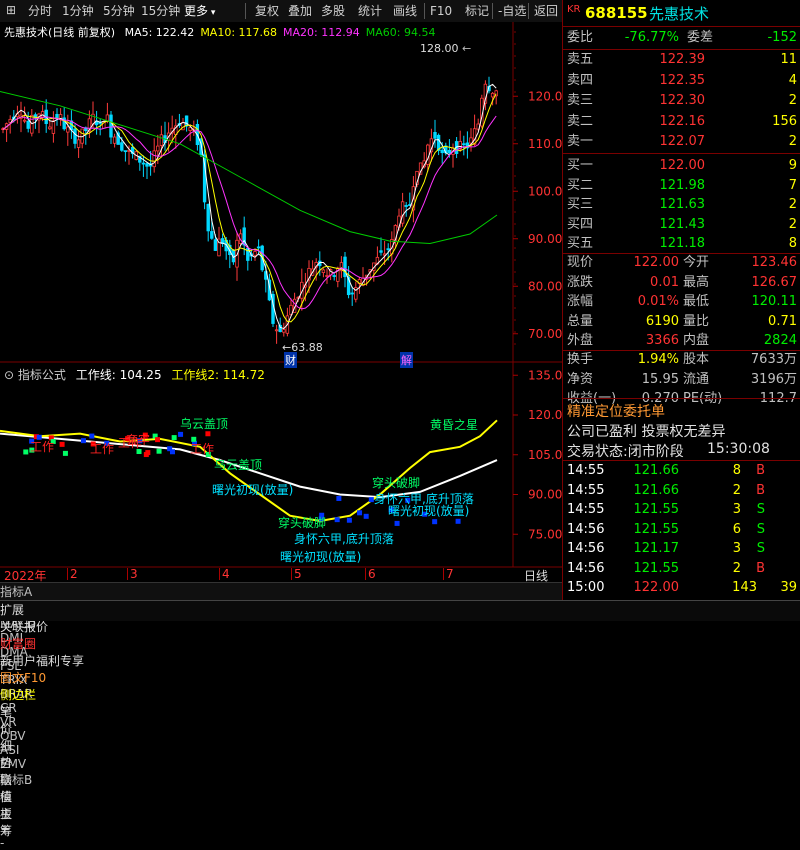 The width and height of the screenshot is (800, 850). I want to click on stat-value: 120.11, so click(774, 301).